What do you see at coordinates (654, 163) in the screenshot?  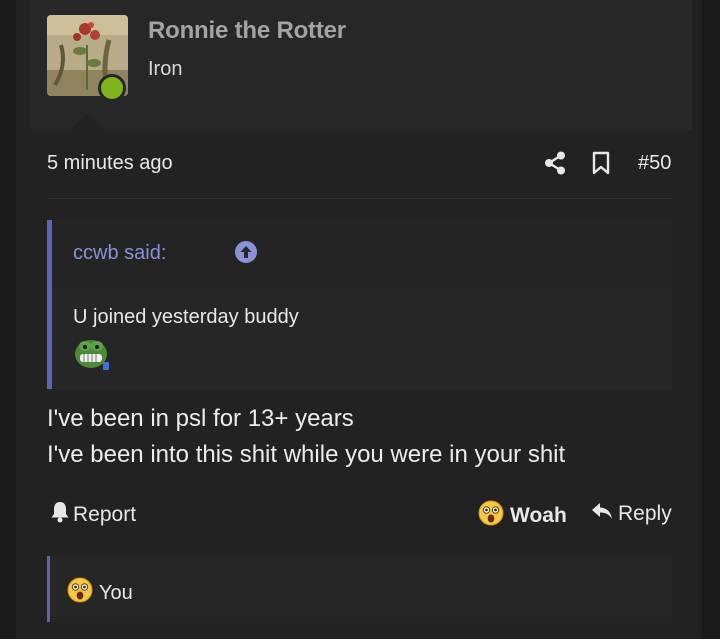 I see `post-number: #50` at bounding box center [654, 163].